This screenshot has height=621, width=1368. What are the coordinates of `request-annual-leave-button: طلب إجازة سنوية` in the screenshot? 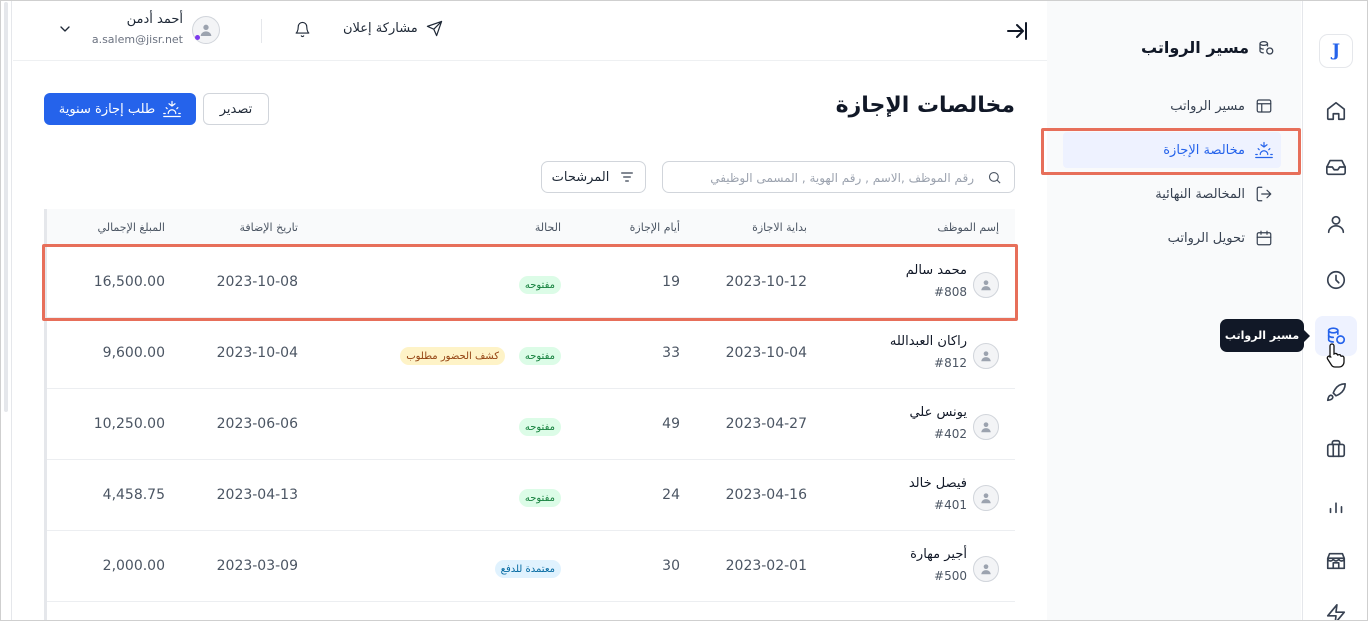 It's located at (120, 109).